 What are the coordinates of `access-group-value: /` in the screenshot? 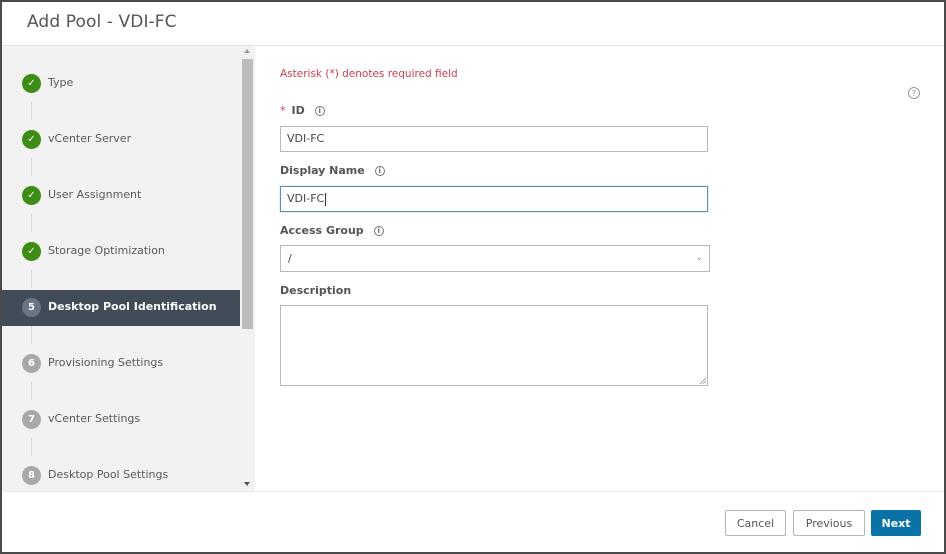 It's located at (290, 258).